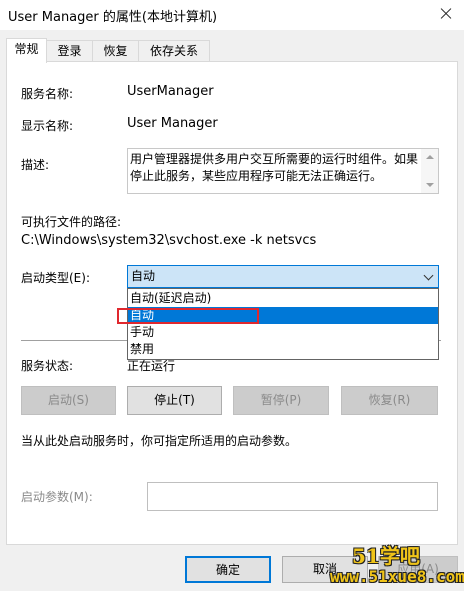 This screenshot has width=464, height=591. I want to click on tab-recovery: 恢复, so click(115, 51).